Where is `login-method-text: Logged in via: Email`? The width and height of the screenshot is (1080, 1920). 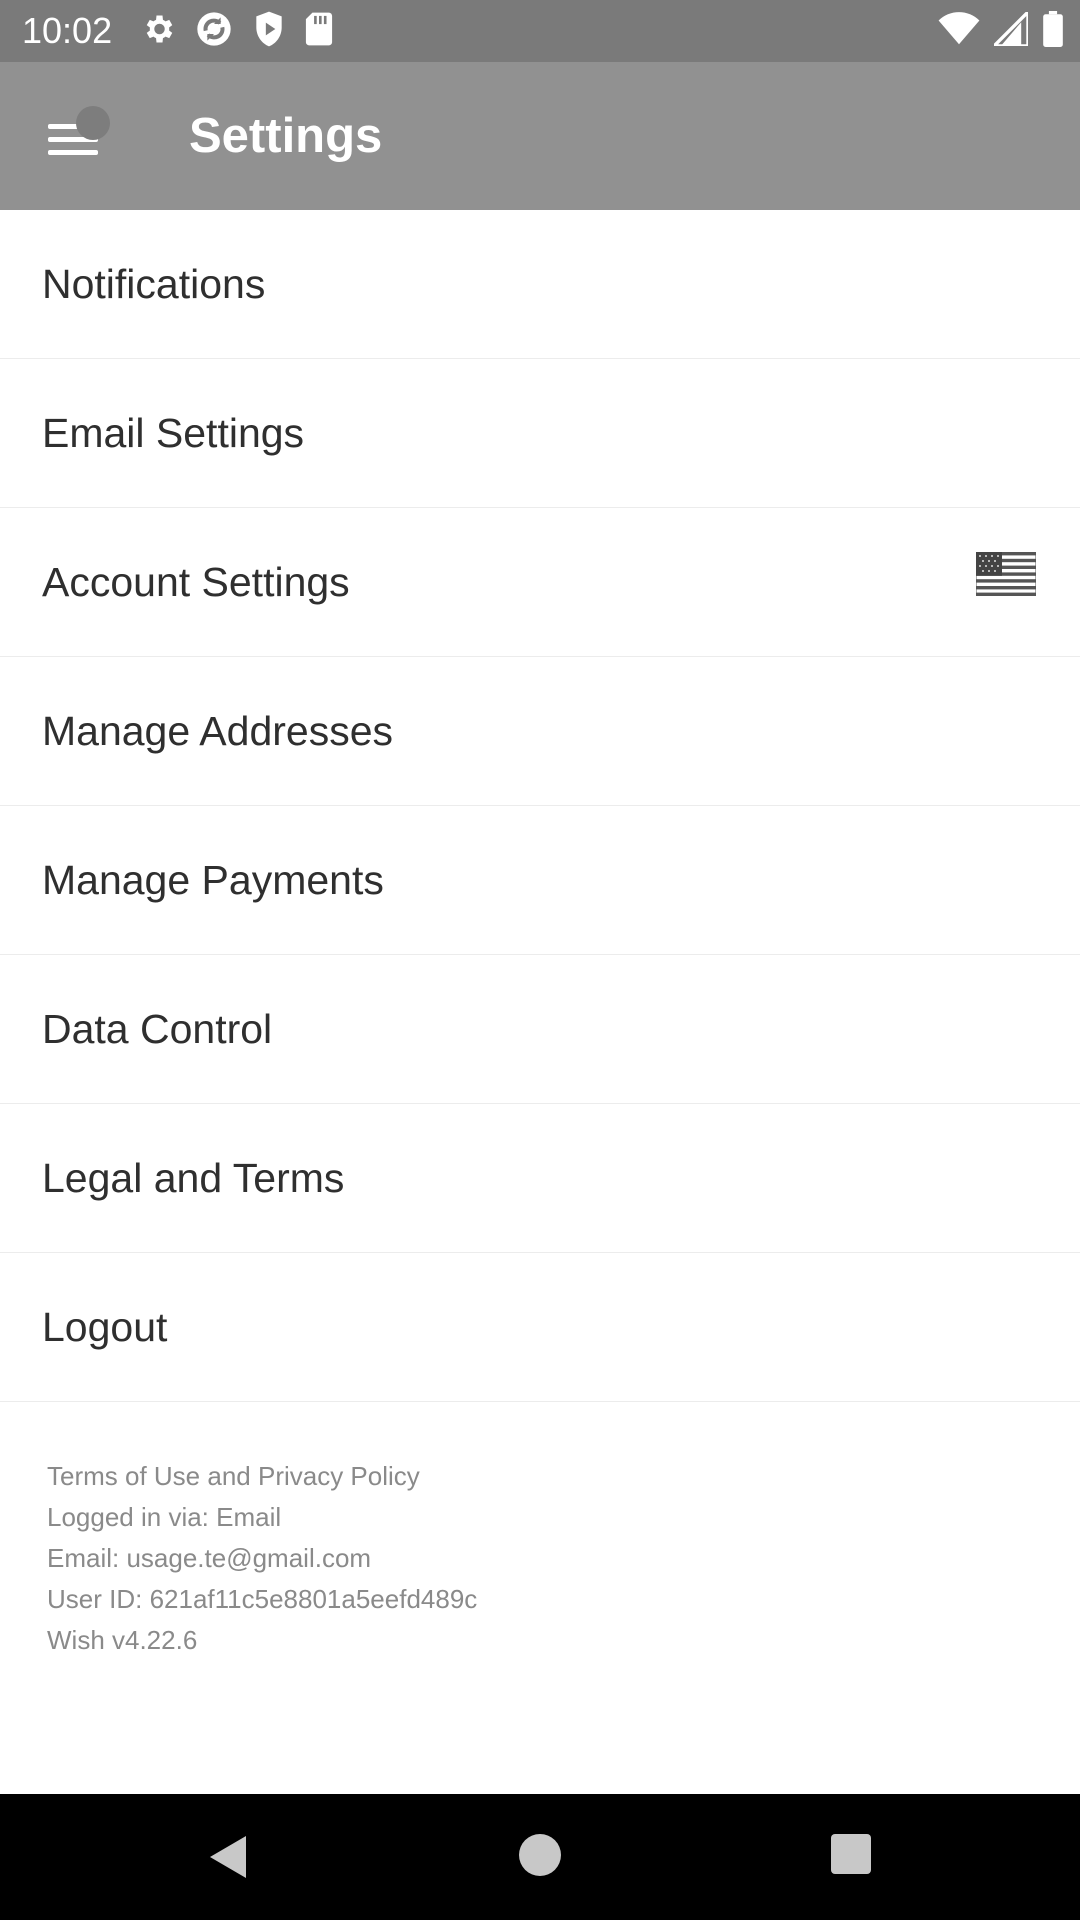
login-method-text: Logged in via: Email is located at coordinates (164, 1517).